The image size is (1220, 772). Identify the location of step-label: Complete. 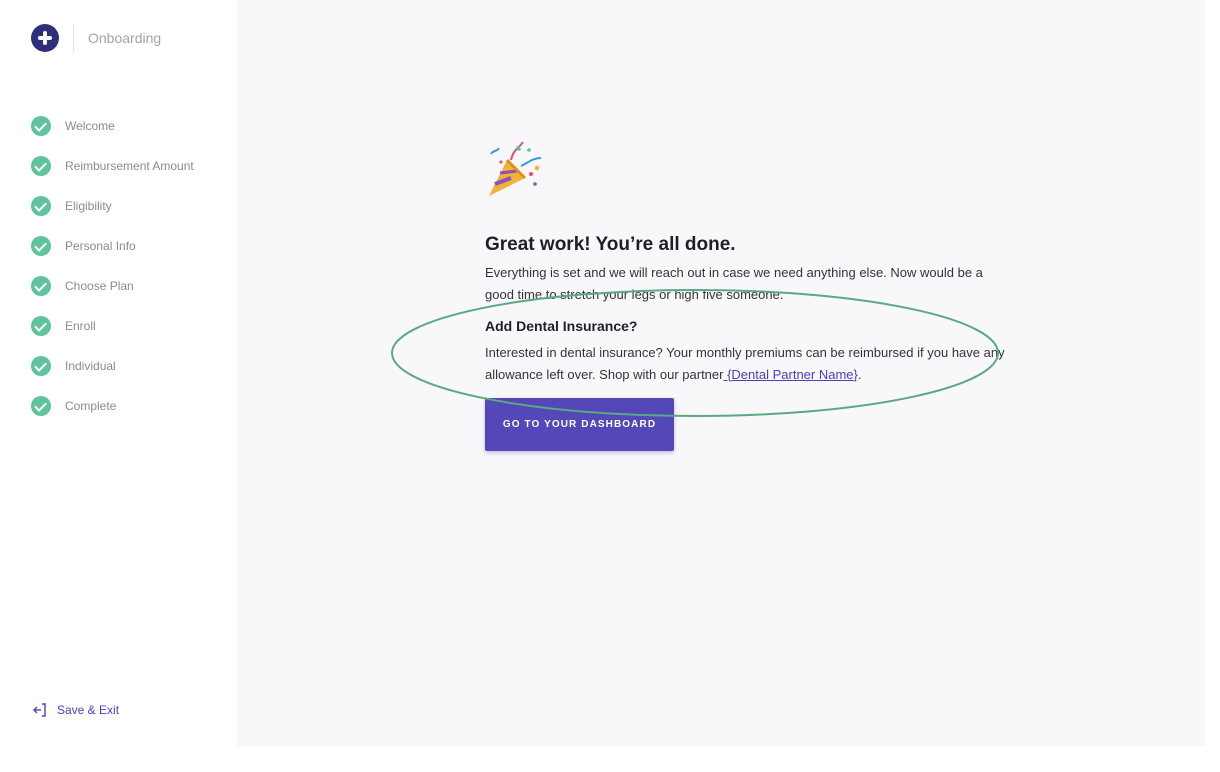
(91, 406).